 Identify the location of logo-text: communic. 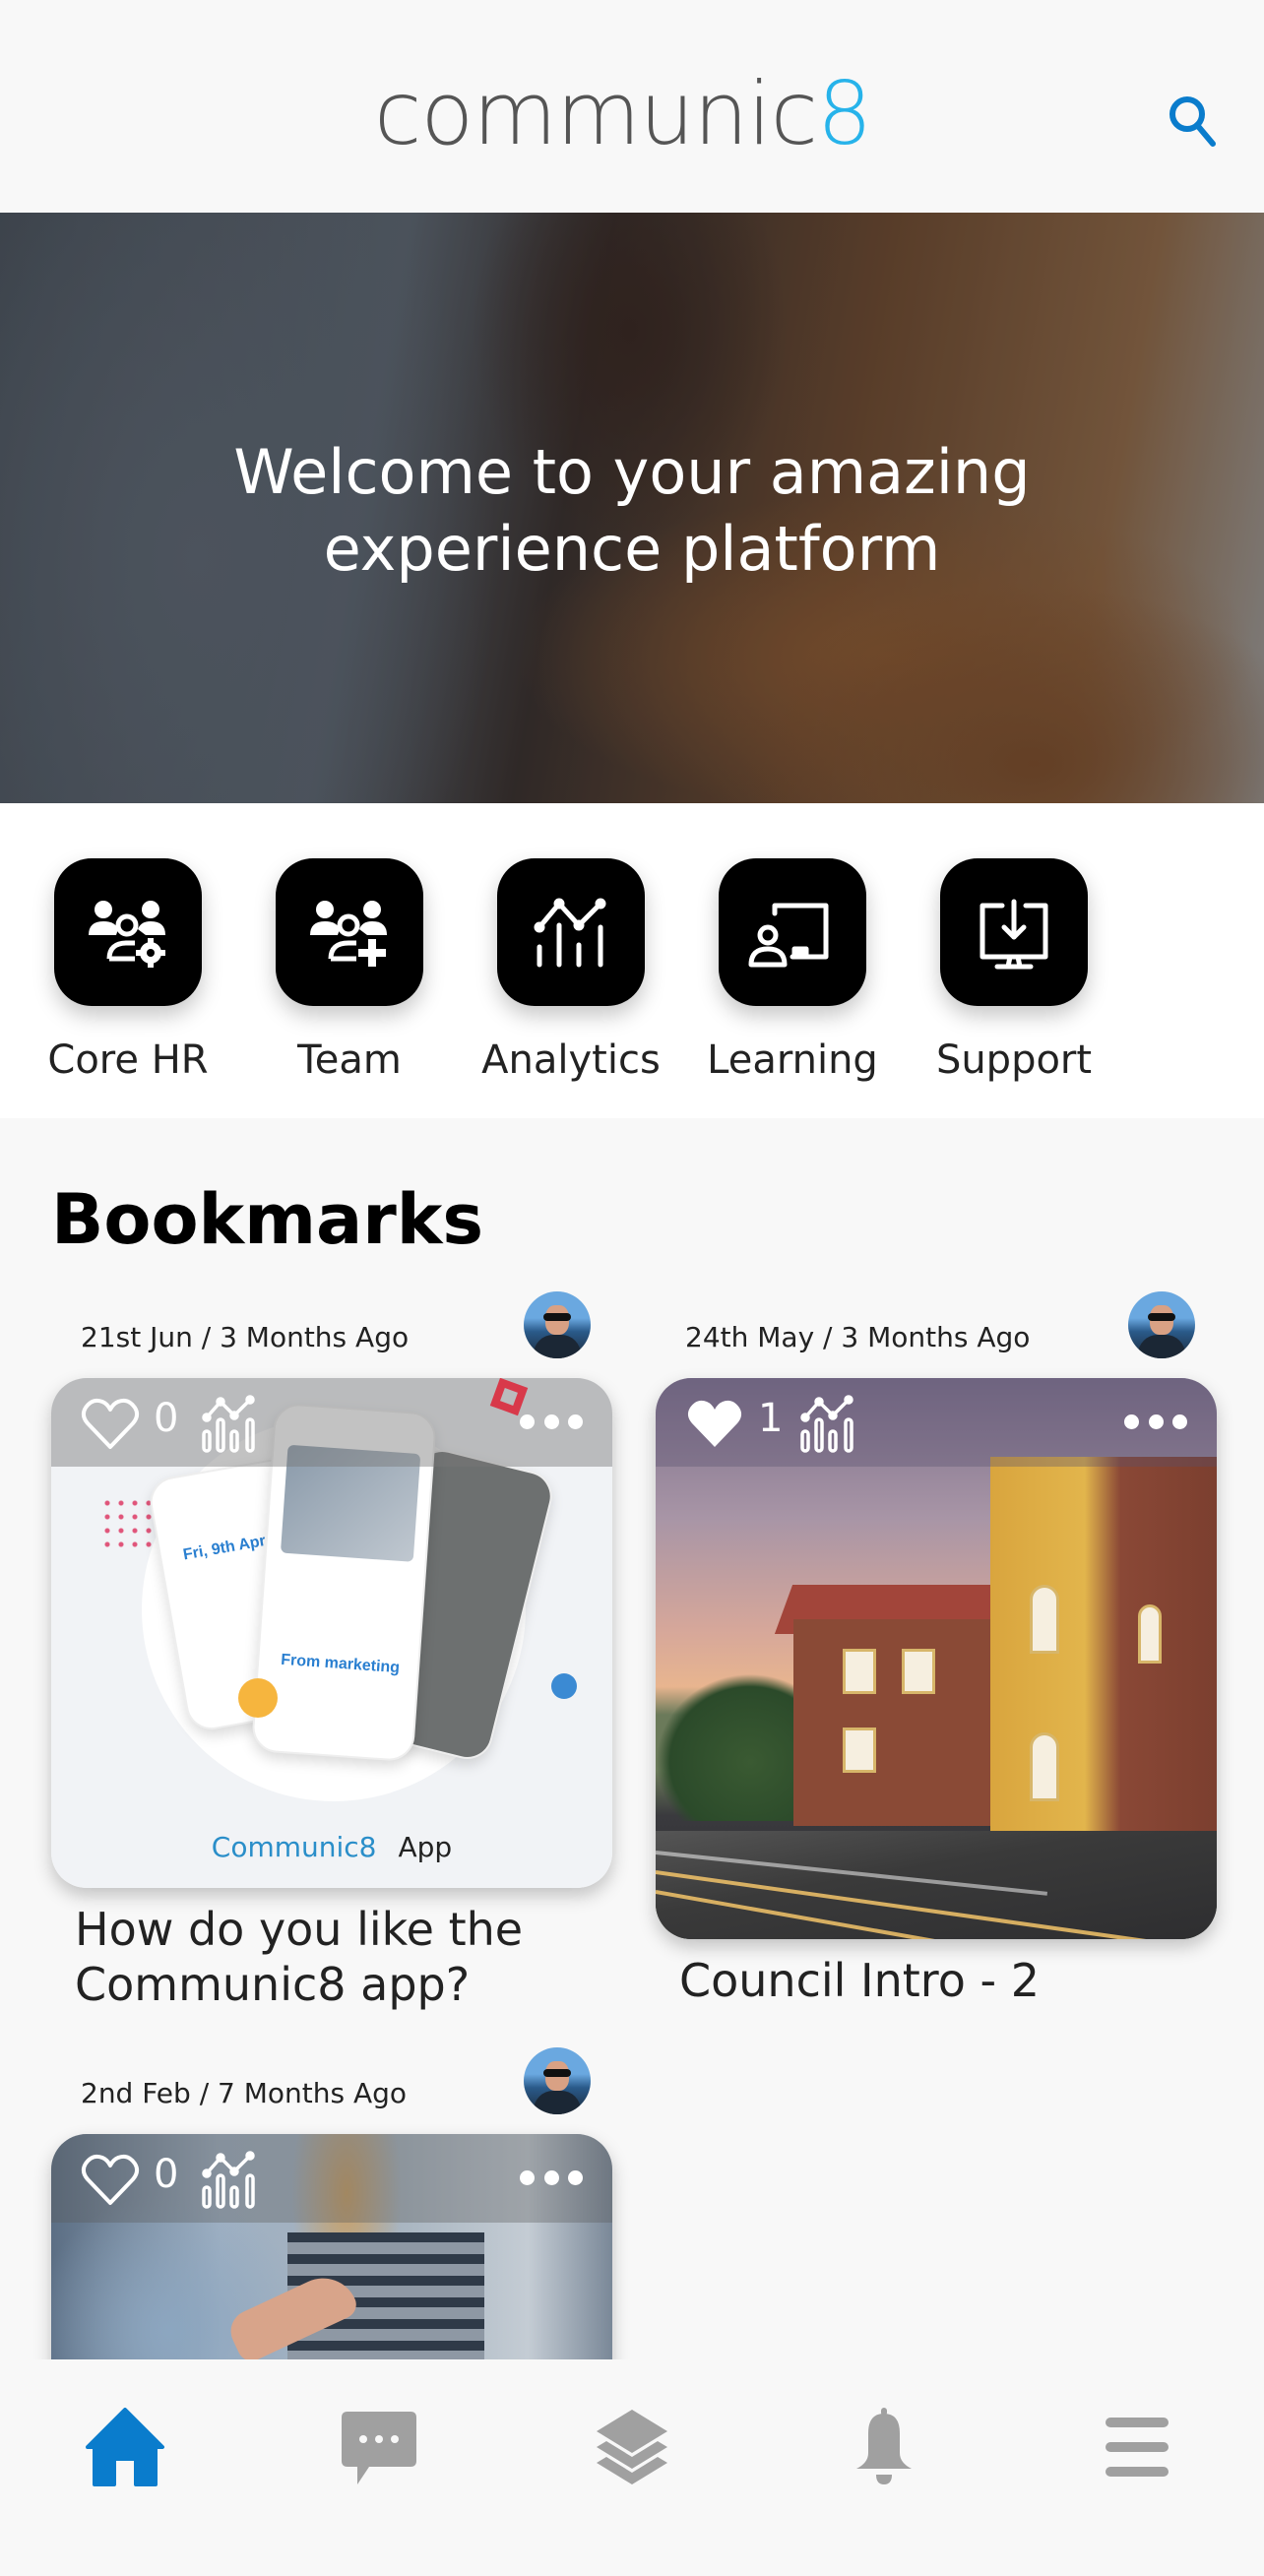
(596, 113).